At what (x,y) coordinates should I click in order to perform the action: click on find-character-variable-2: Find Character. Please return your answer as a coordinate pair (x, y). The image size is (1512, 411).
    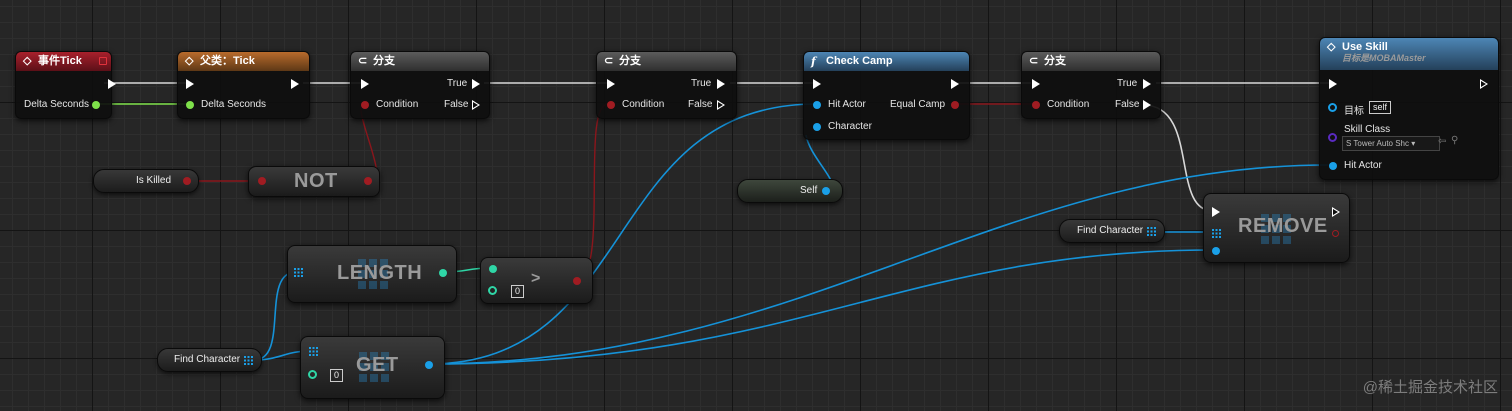
    Looking at the image, I should click on (1112, 231).